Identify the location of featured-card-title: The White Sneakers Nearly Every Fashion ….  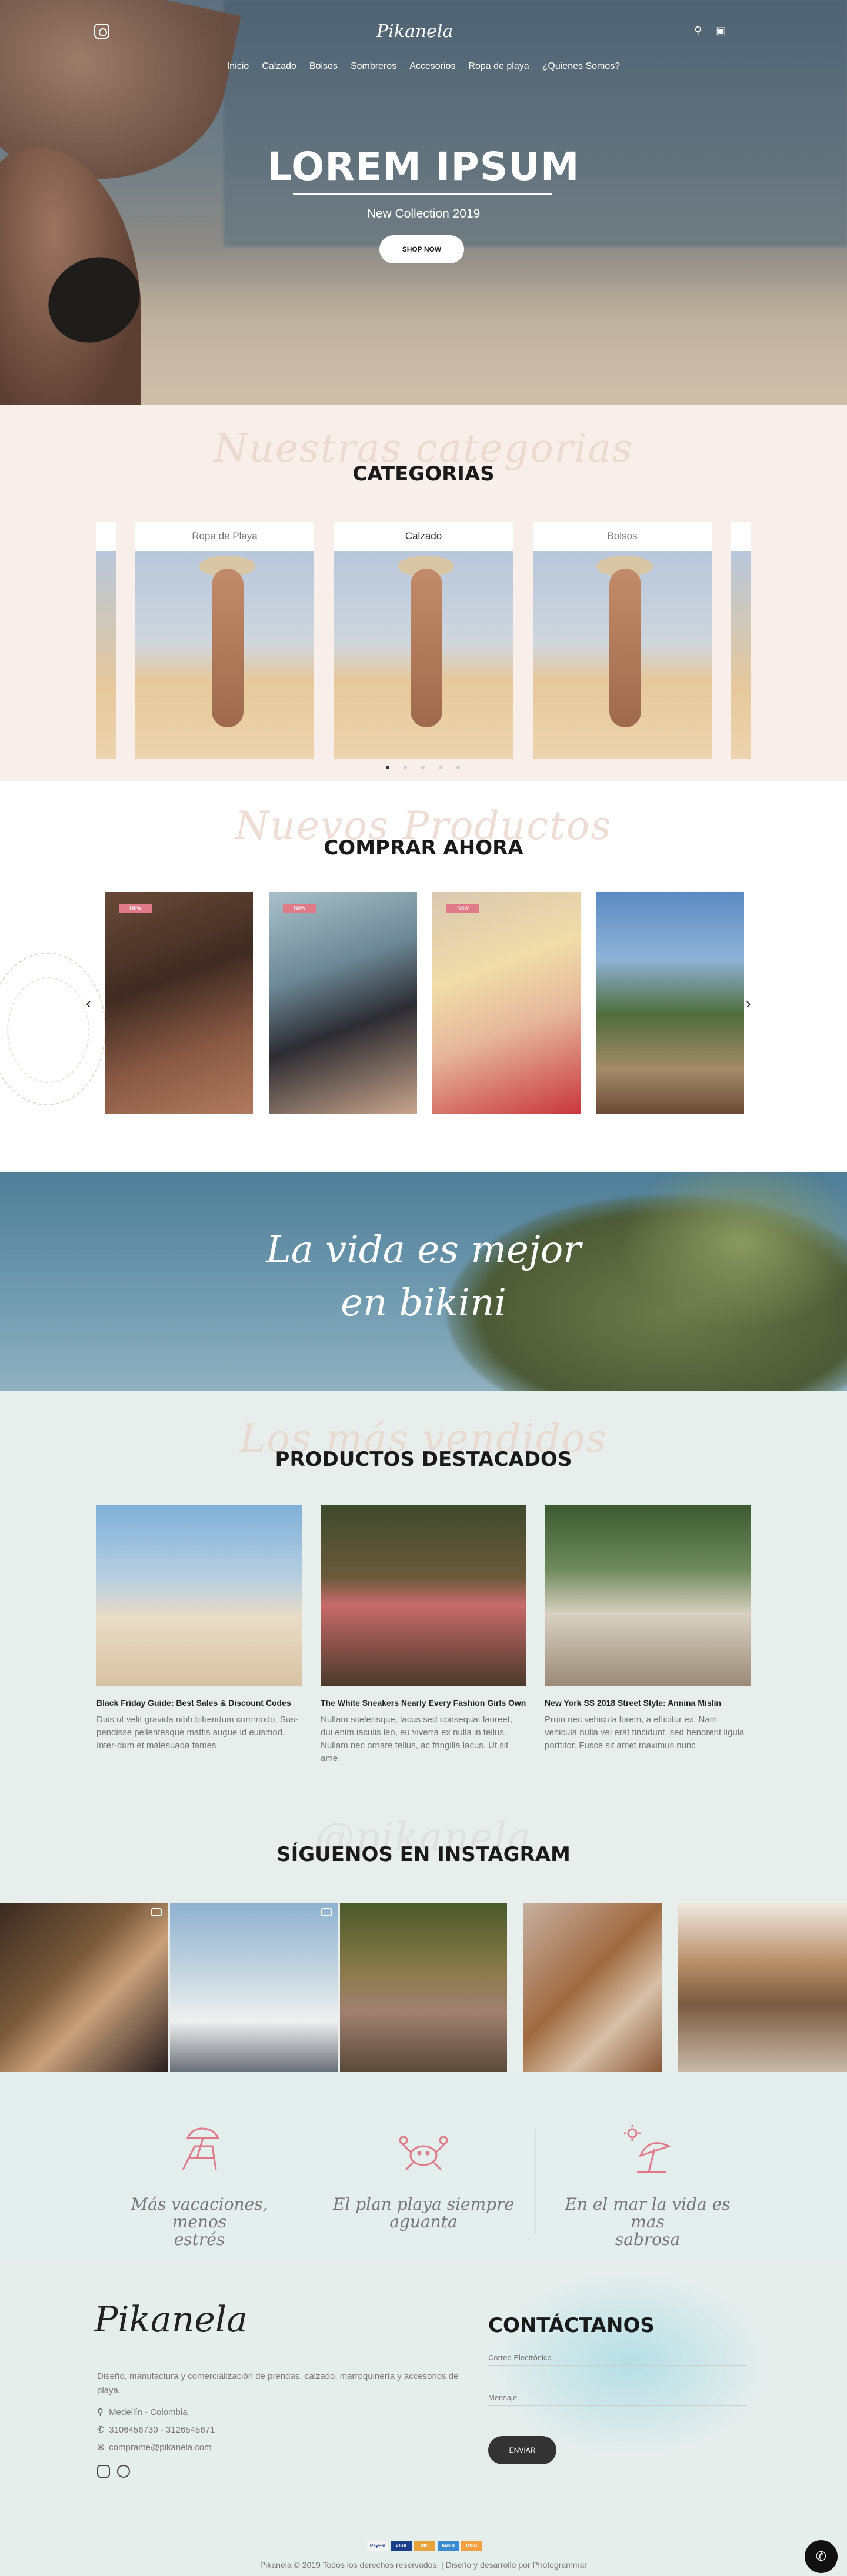
(423, 1703).